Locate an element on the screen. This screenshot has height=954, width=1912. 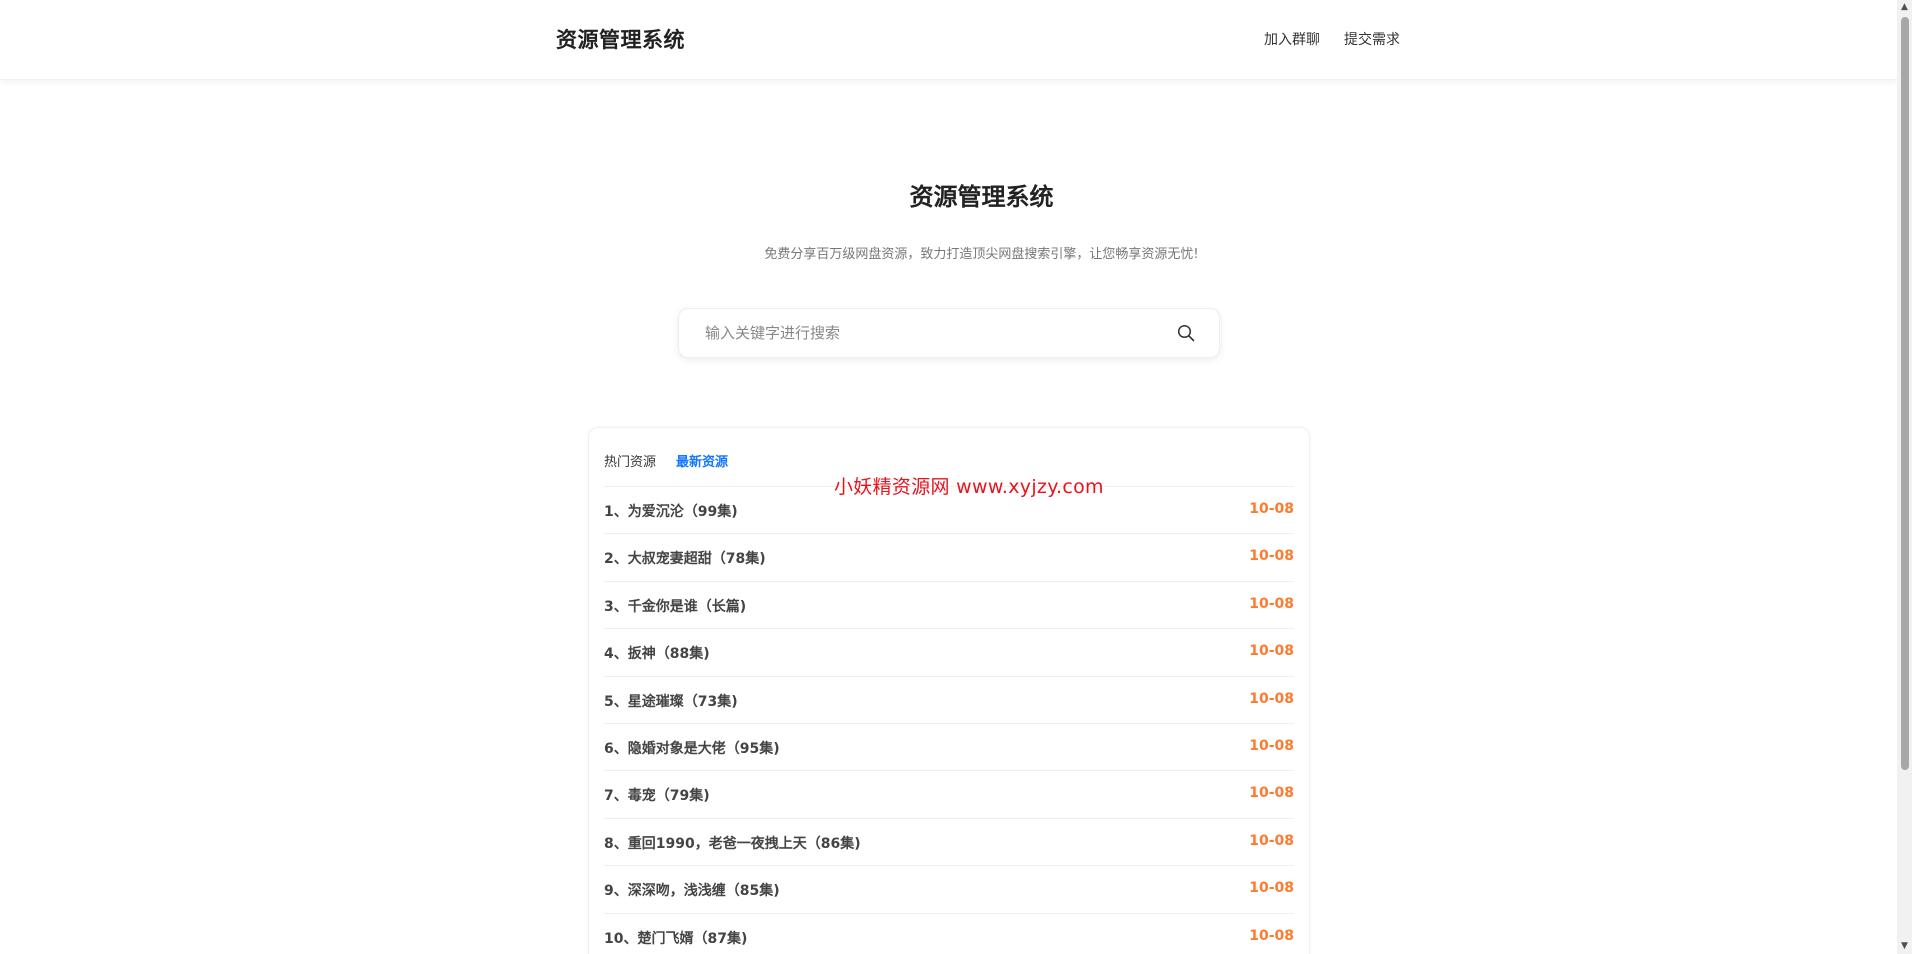
item-title: 1、为爱沉沦（99集) is located at coordinates (671, 511).